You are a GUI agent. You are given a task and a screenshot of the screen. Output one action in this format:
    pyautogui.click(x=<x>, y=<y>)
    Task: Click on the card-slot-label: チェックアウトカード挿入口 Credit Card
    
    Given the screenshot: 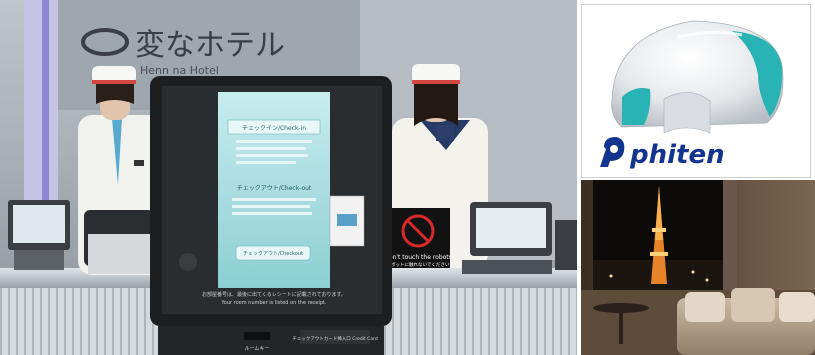 What is the action you would take?
    pyautogui.click(x=335, y=338)
    